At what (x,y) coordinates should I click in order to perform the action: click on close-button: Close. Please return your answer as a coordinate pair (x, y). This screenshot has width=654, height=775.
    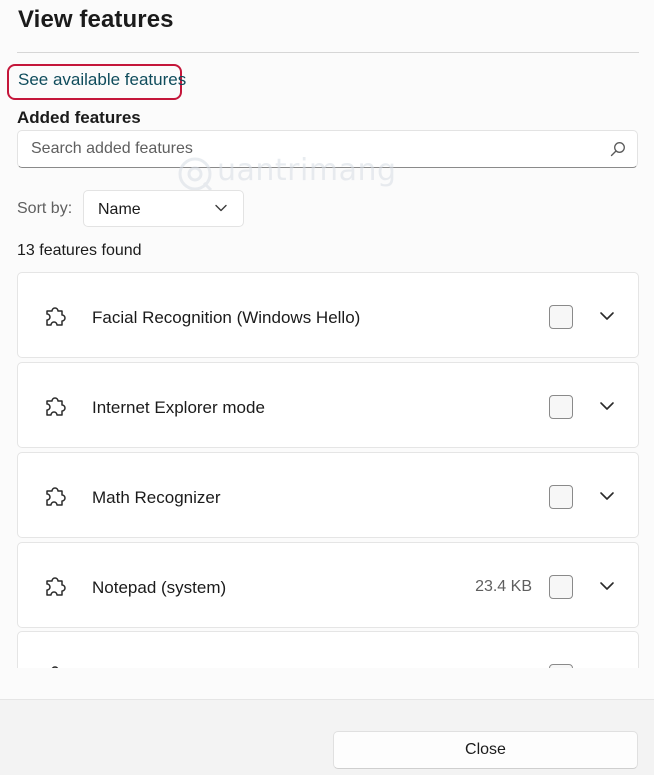
    Looking at the image, I should click on (485, 750).